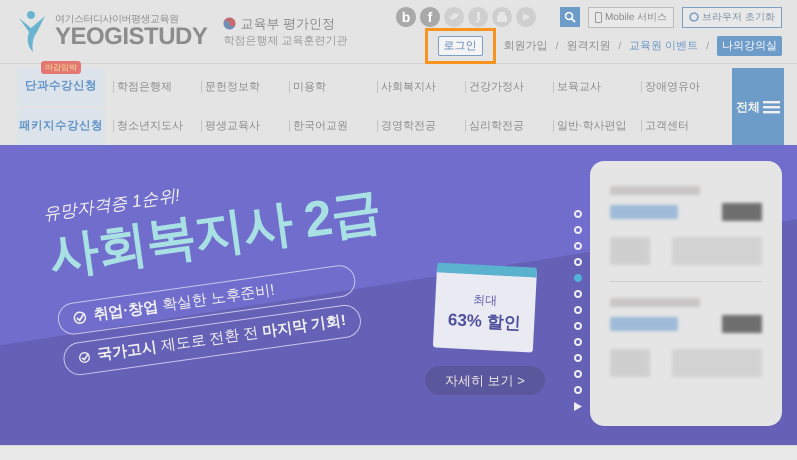 The height and width of the screenshot is (460, 797). What do you see at coordinates (732, 17) in the screenshot?
I see `browser-reset-button: 브라우저 초기화` at bounding box center [732, 17].